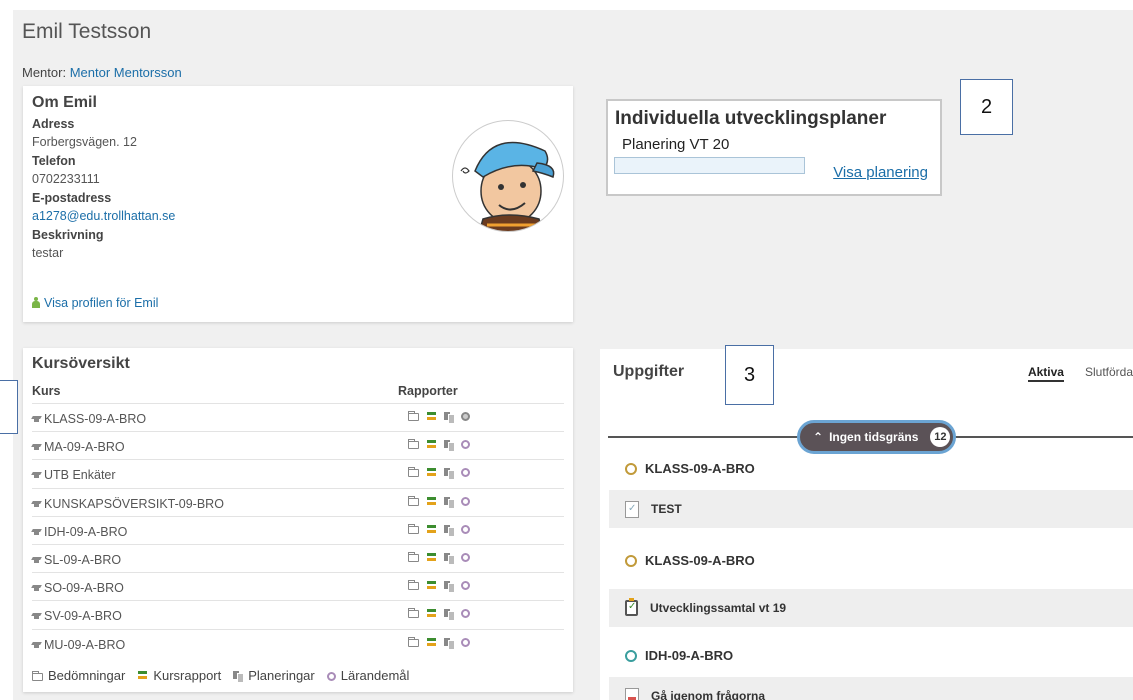  Describe the element at coordinates (298, 557) in the screenshot. I see `course-row: SL-09-A-BRO` at that location.